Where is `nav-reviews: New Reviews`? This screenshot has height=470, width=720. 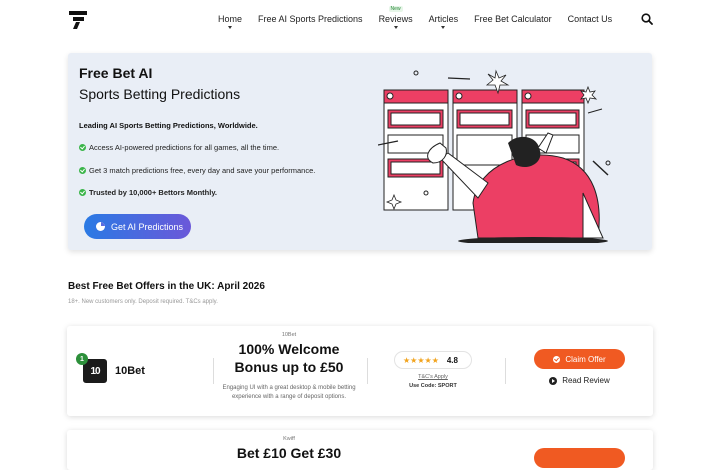
nav-reviews: New Reviews is located at coordinates (395, 17).